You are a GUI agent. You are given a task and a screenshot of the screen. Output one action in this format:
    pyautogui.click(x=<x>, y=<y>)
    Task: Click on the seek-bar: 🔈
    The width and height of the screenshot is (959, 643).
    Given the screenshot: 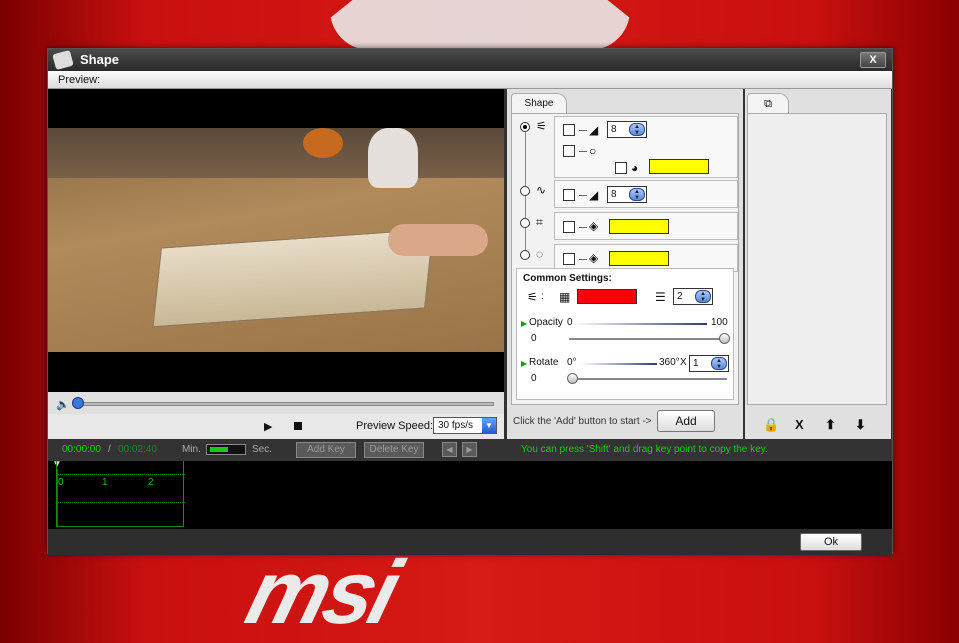 What is the action you would take?
    pyautogui.click(x=276, y=403)
    